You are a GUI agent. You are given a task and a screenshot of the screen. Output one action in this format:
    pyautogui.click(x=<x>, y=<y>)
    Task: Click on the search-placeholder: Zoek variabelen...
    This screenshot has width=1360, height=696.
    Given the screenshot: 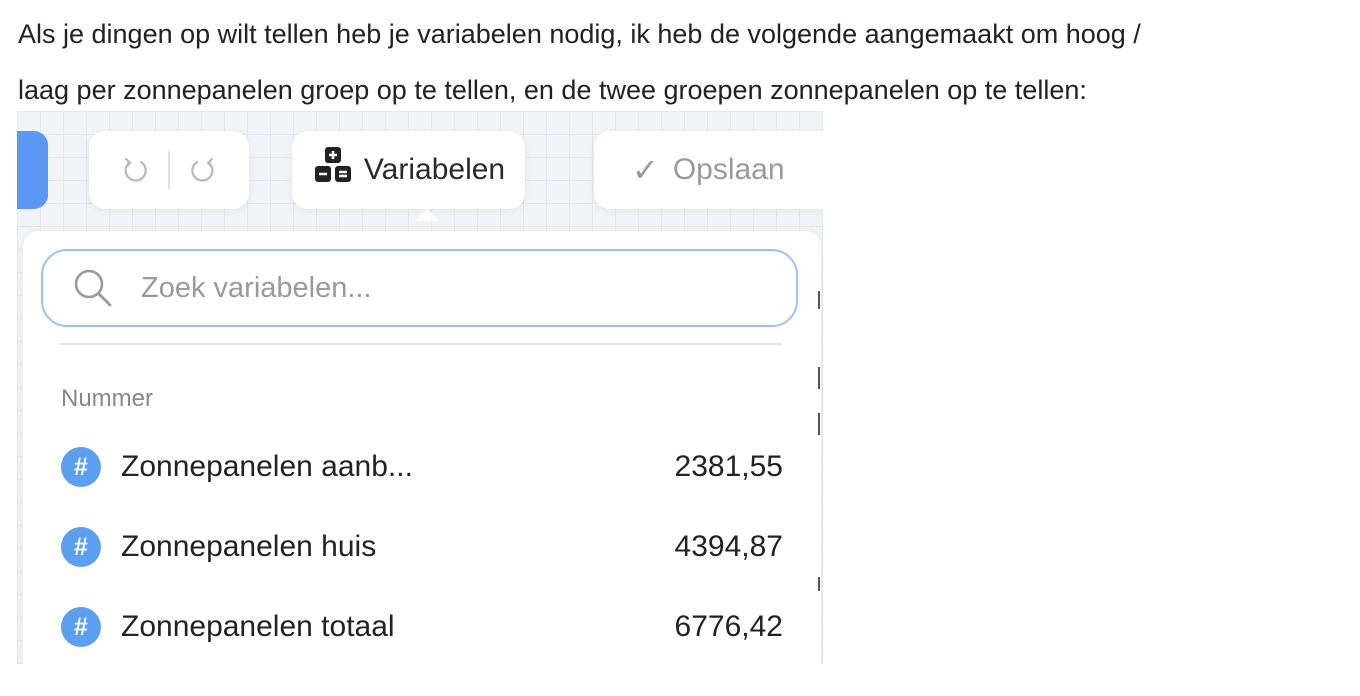 What is the action you would take?
    pyautogui.click(x=256, y=287)
    